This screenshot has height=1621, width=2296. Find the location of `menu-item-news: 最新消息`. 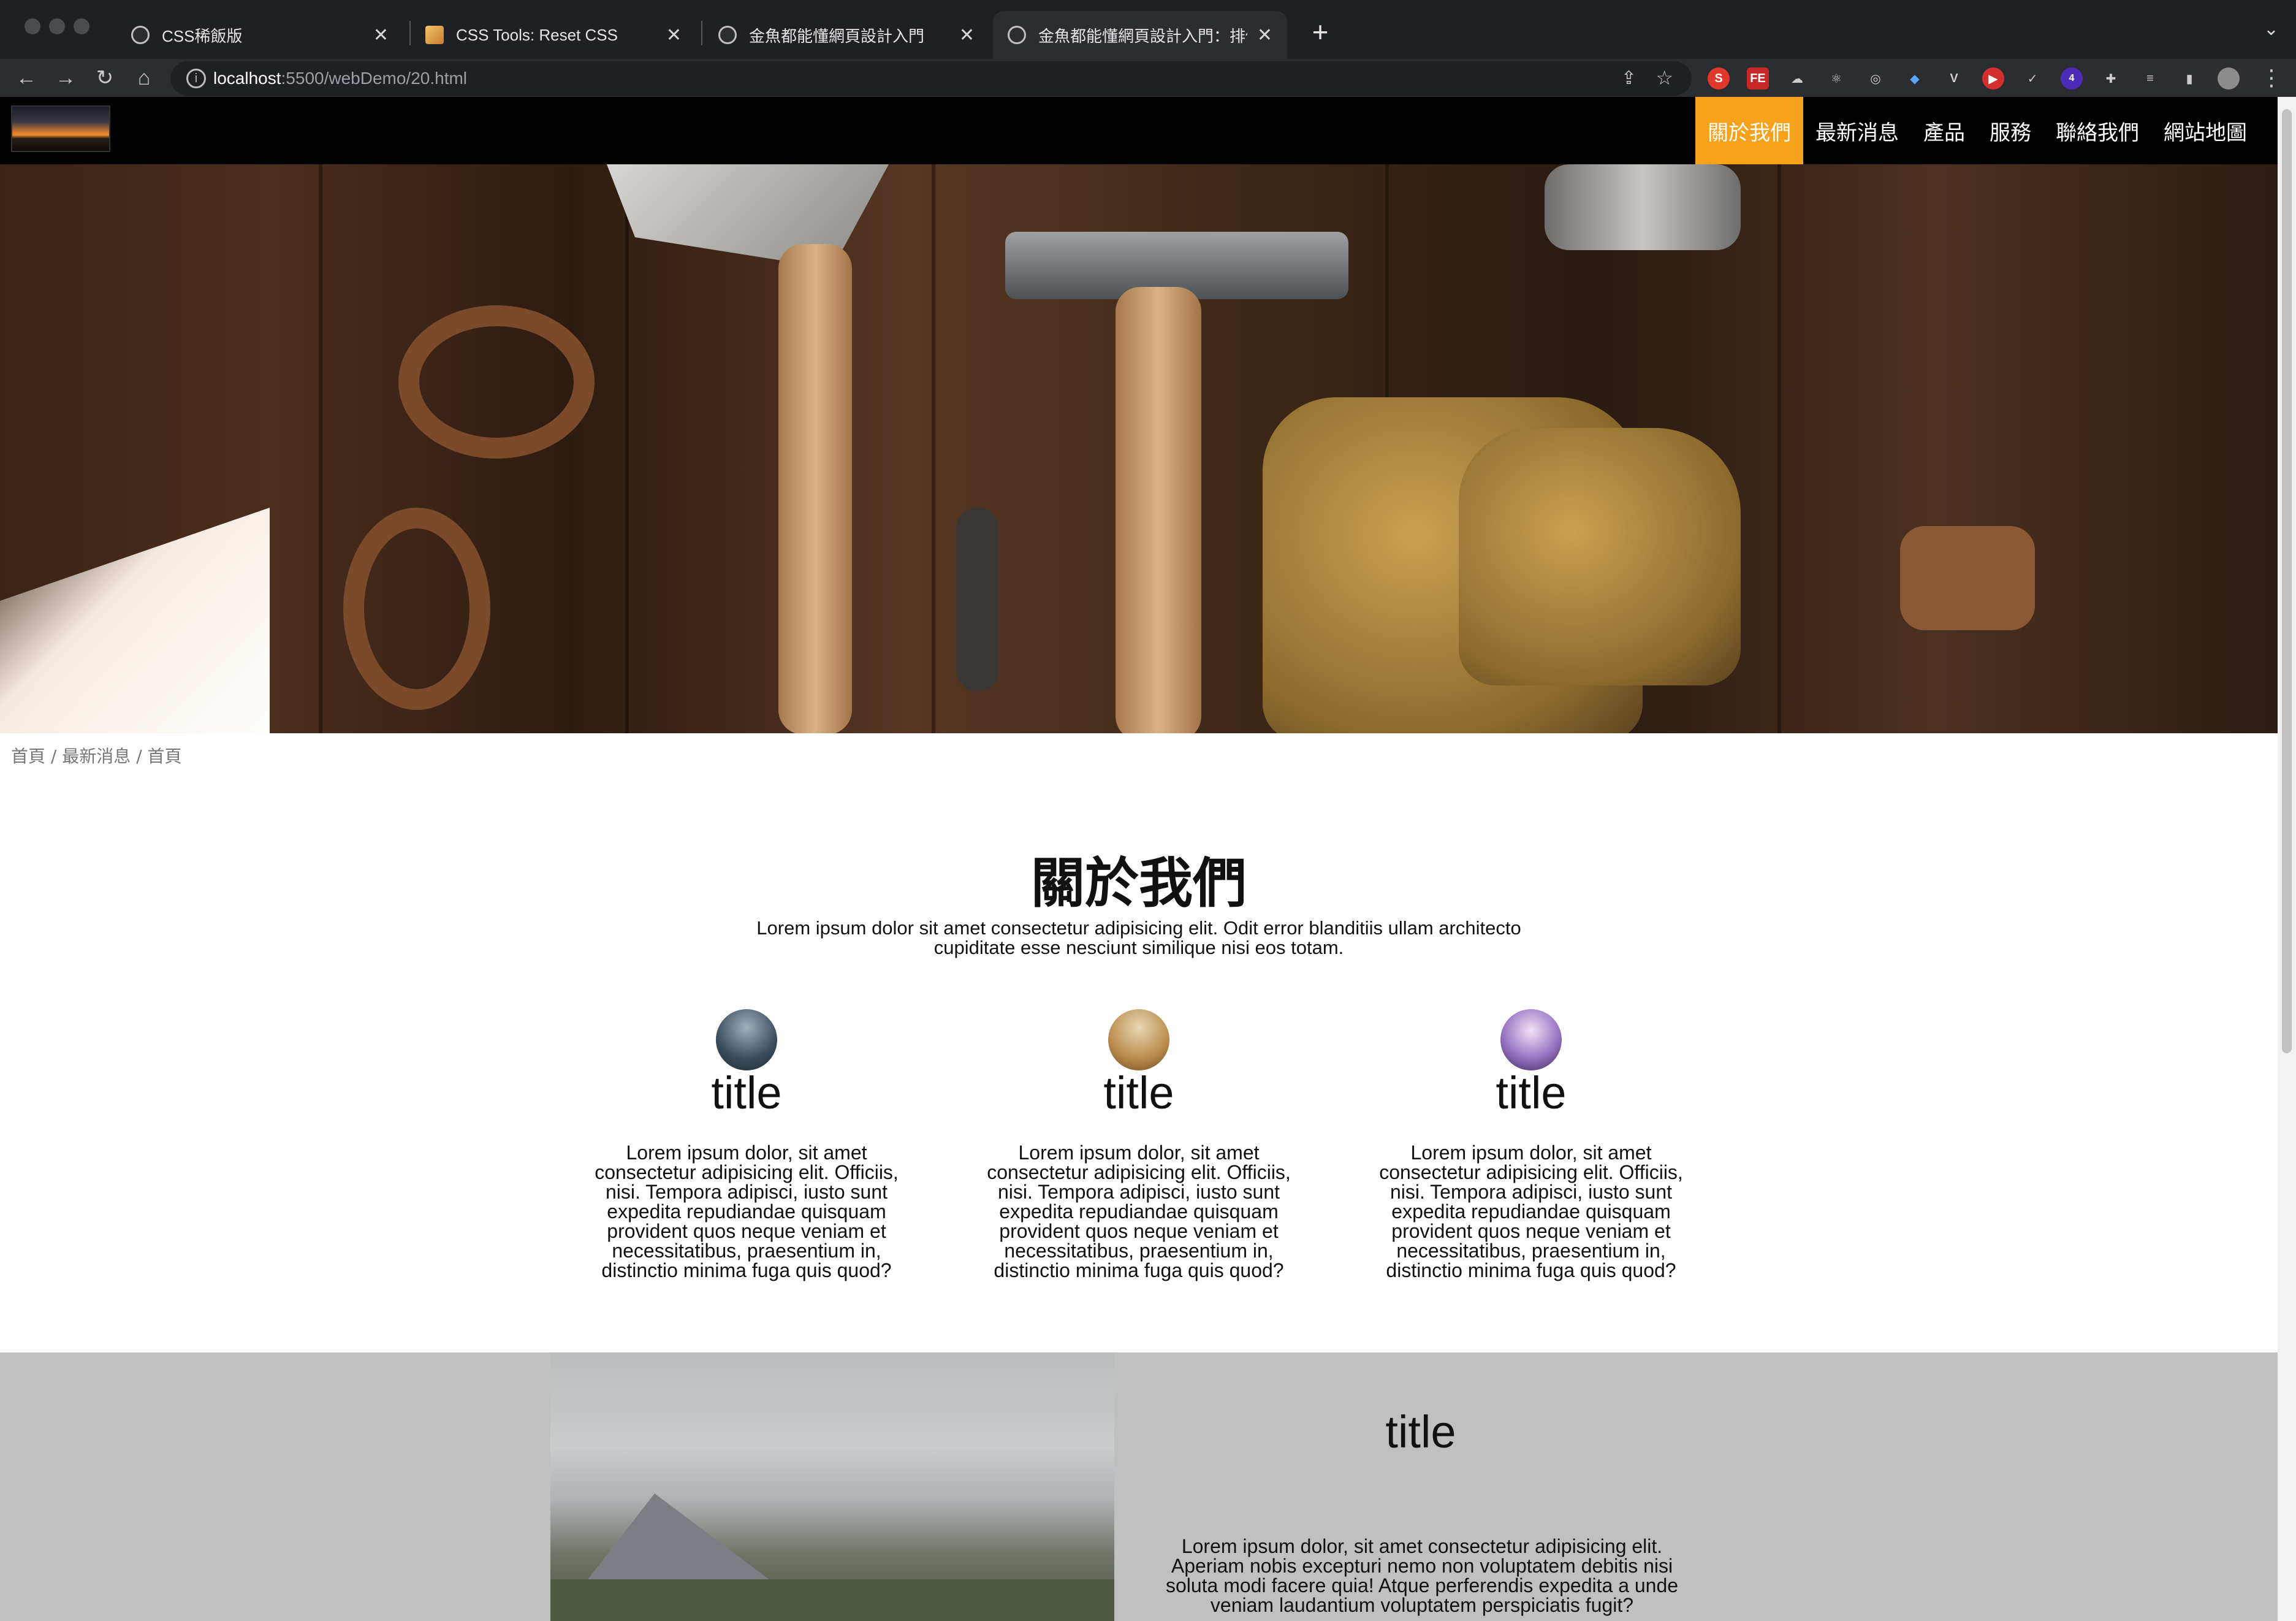

menu-item-news: 最新消息 is located at coordinates (1857, 130).